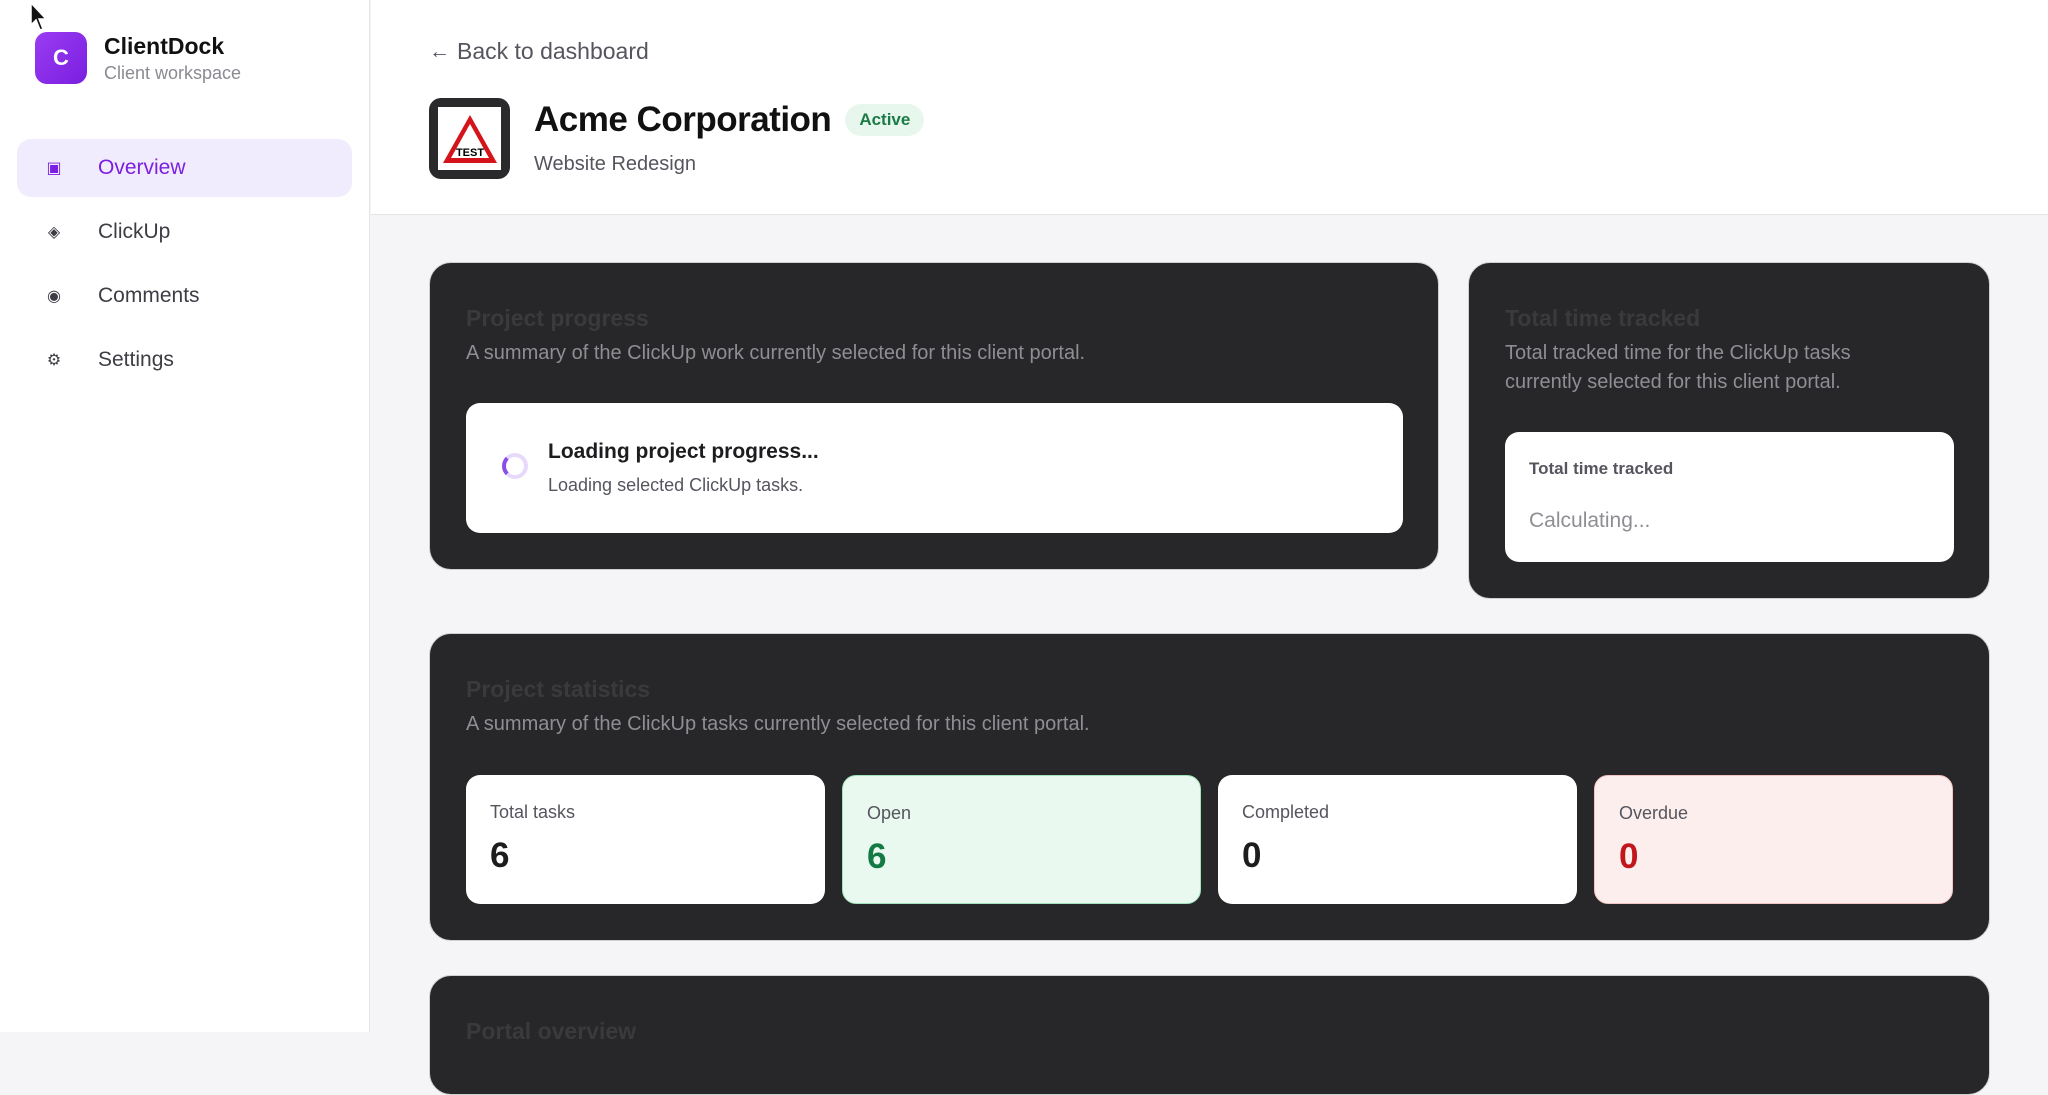  I want to click on sidebar-item-label: Comments, so click(149, 295).